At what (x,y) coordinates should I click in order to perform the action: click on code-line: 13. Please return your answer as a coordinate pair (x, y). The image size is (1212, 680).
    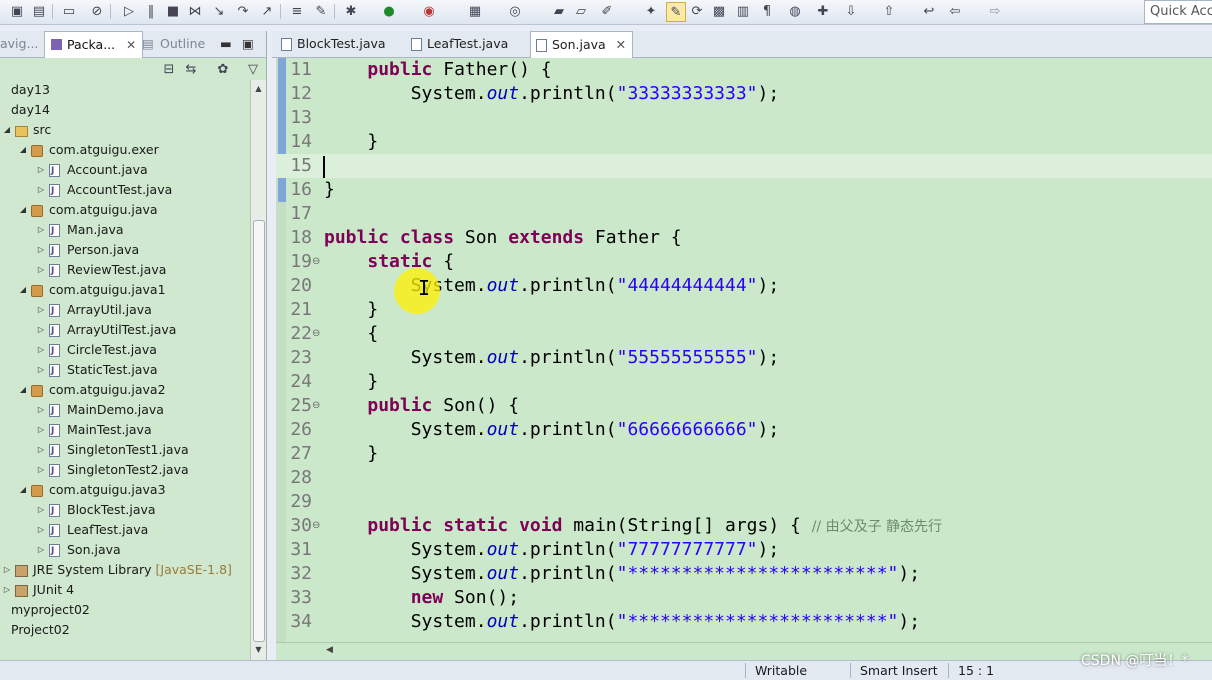
    Looking at the image, I should click on (744, 118).